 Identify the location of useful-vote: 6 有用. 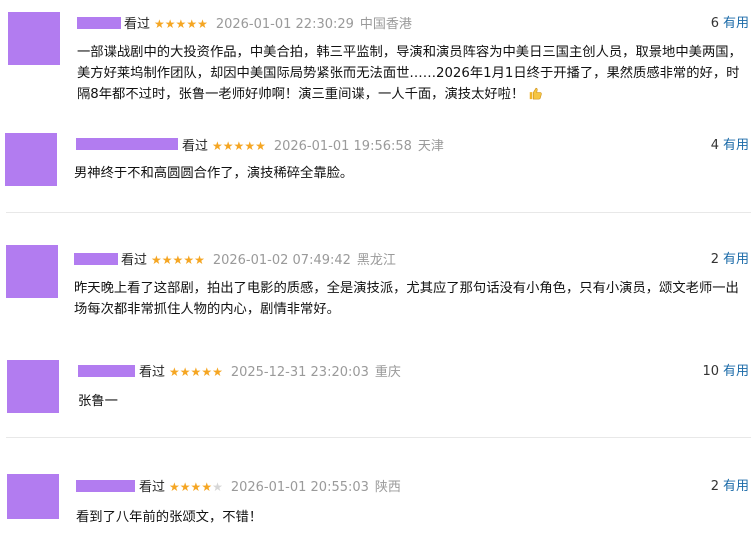
(730, 24).